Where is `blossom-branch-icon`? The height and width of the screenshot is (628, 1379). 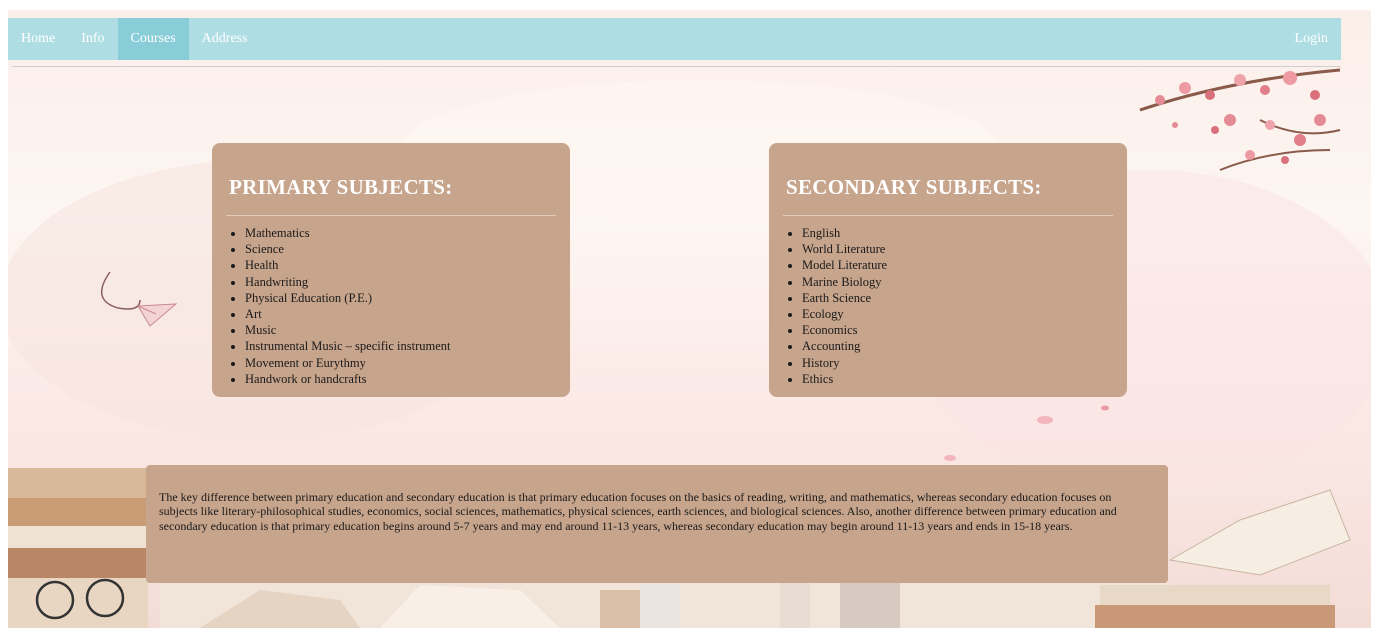 blossom-branch-icon is located at coordinates (1240, 119).